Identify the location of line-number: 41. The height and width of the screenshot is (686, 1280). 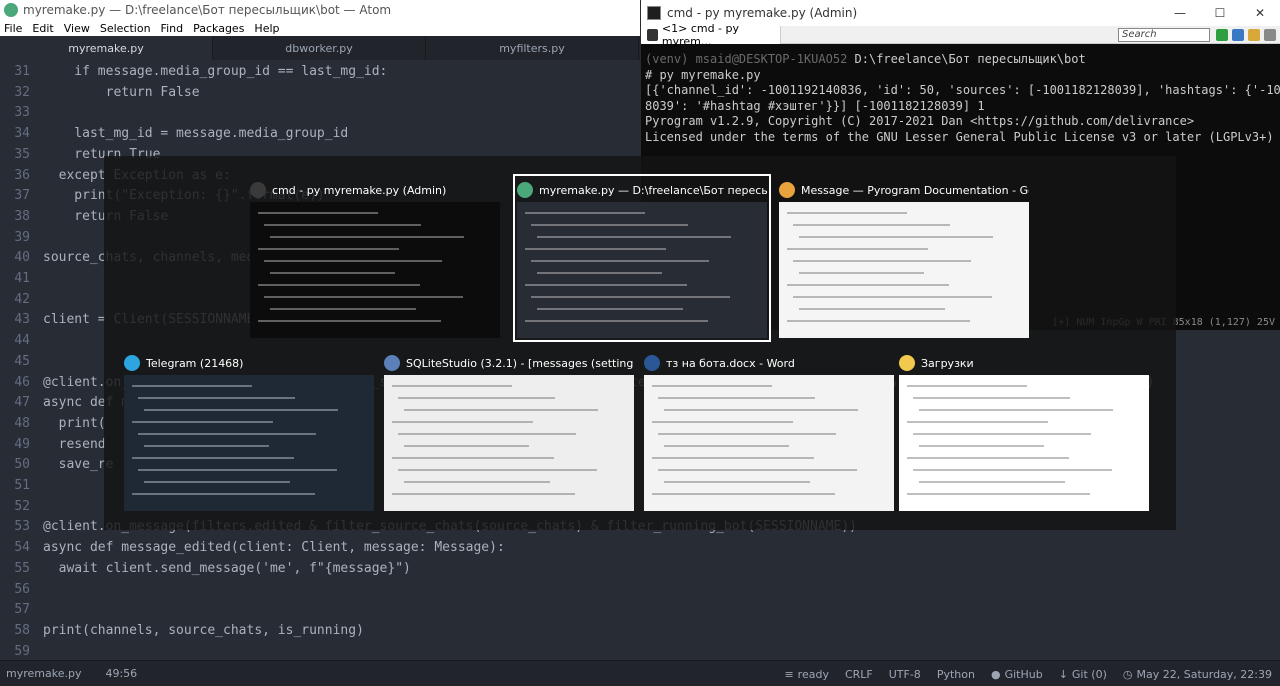
(22, 278).